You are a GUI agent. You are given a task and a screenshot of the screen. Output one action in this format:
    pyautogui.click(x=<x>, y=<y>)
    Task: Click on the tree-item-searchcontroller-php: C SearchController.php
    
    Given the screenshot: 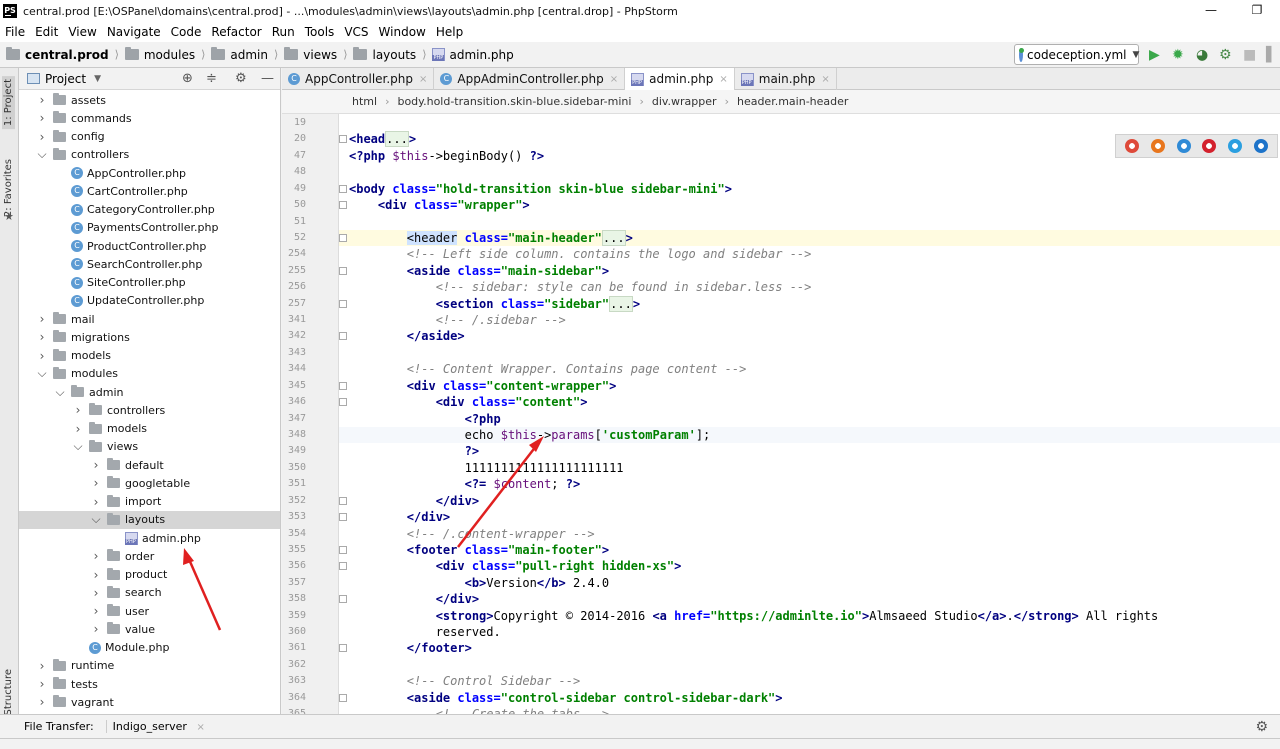 What is the action you would take?
    pyautogui.click(x=149, y=264)
    